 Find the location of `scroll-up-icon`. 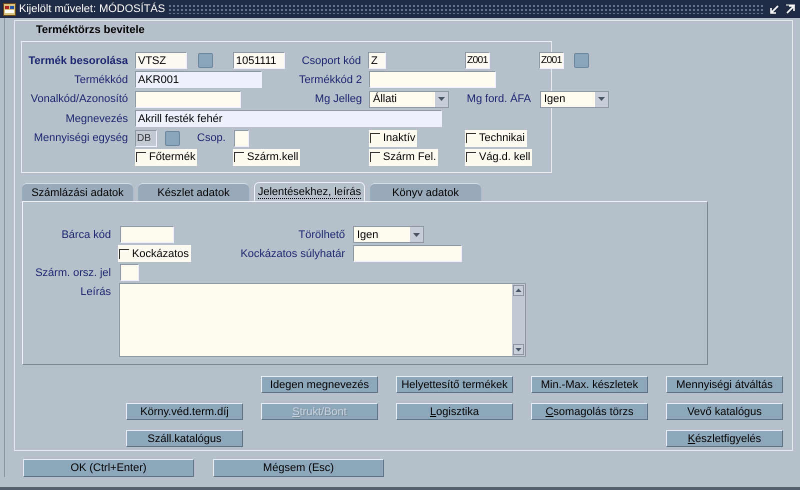

scroll-up-icon is located at coordinates (518, 290).